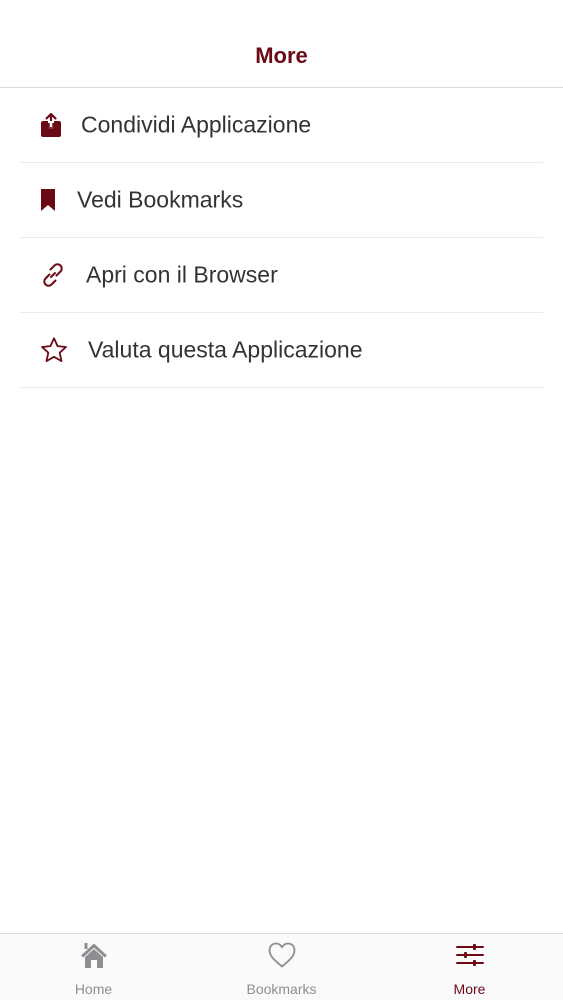 The height and width of the screenshot is (1000, 563). Describe the element at coordinates (51, 124) in the screenshot. I see `share-icon` at that location.